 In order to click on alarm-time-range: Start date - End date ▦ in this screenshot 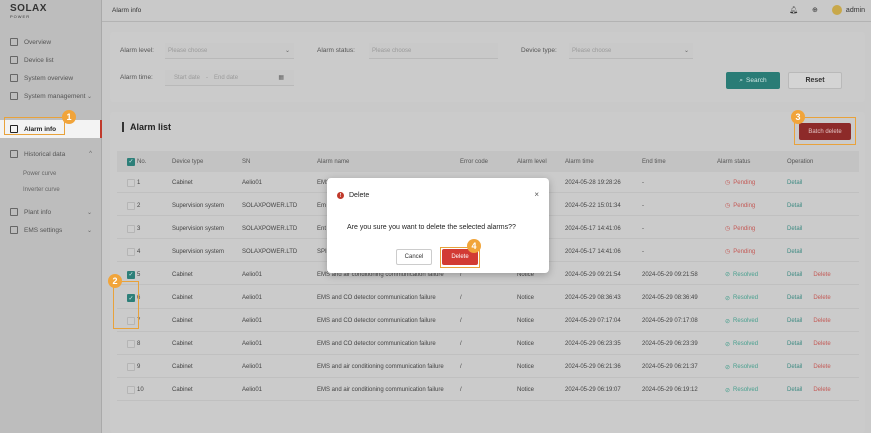, I will do `click(229, 78)`.